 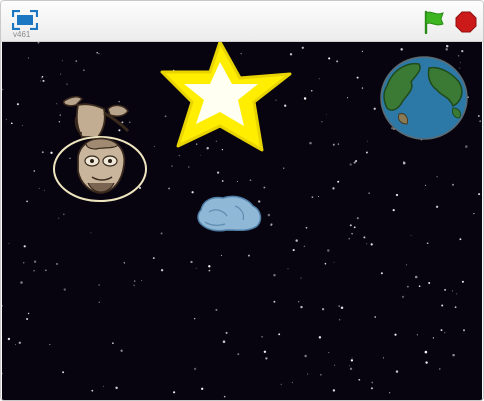 I want to click on fullscreen-button, so click(x=25, y=20).